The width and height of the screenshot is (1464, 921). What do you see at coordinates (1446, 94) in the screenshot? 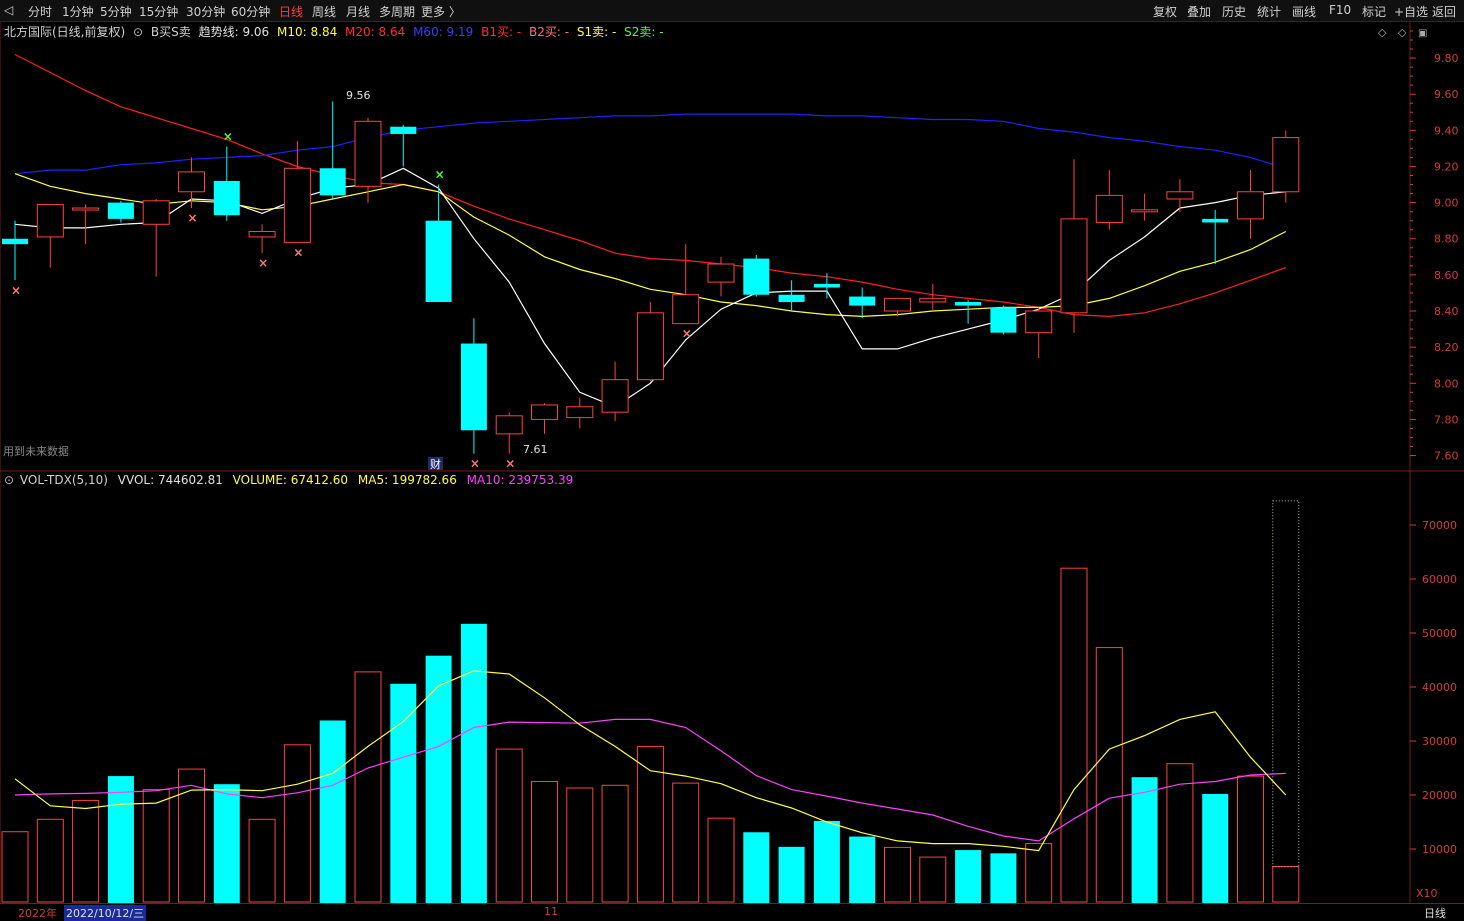
I see `price-tick-label-1: 9.60` at bounding box center [1446, 94].